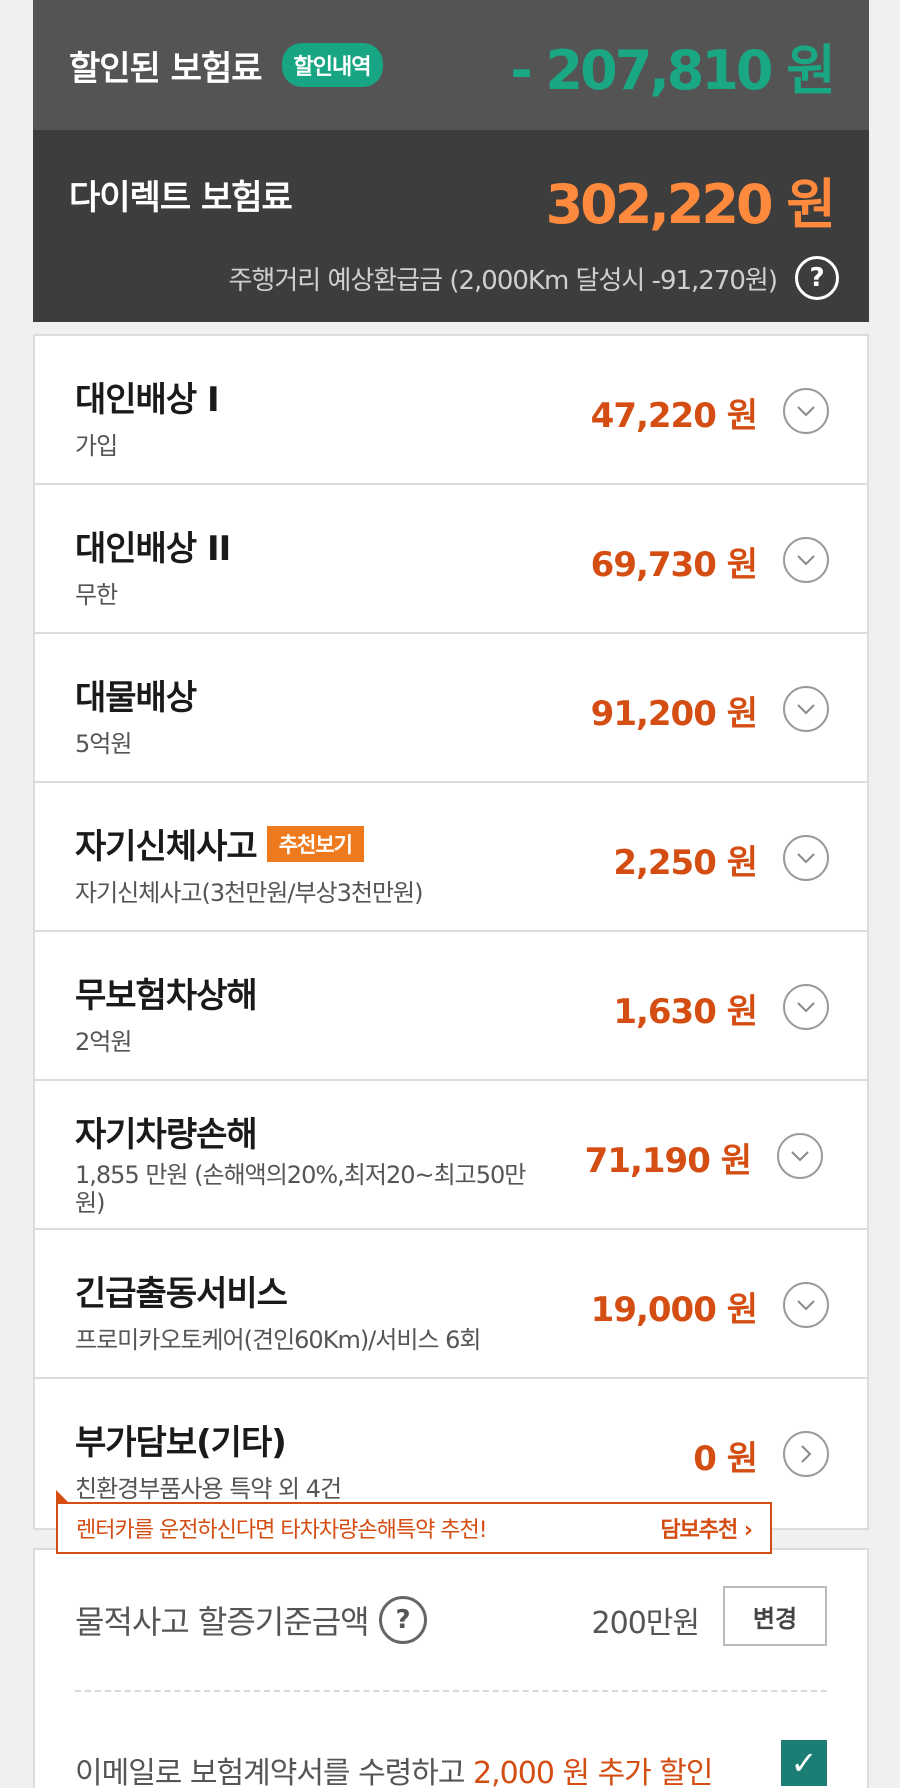  I want to click on coverage-sub: 자기신체사고(3천만원/부상3천만원), so click(249, 893).